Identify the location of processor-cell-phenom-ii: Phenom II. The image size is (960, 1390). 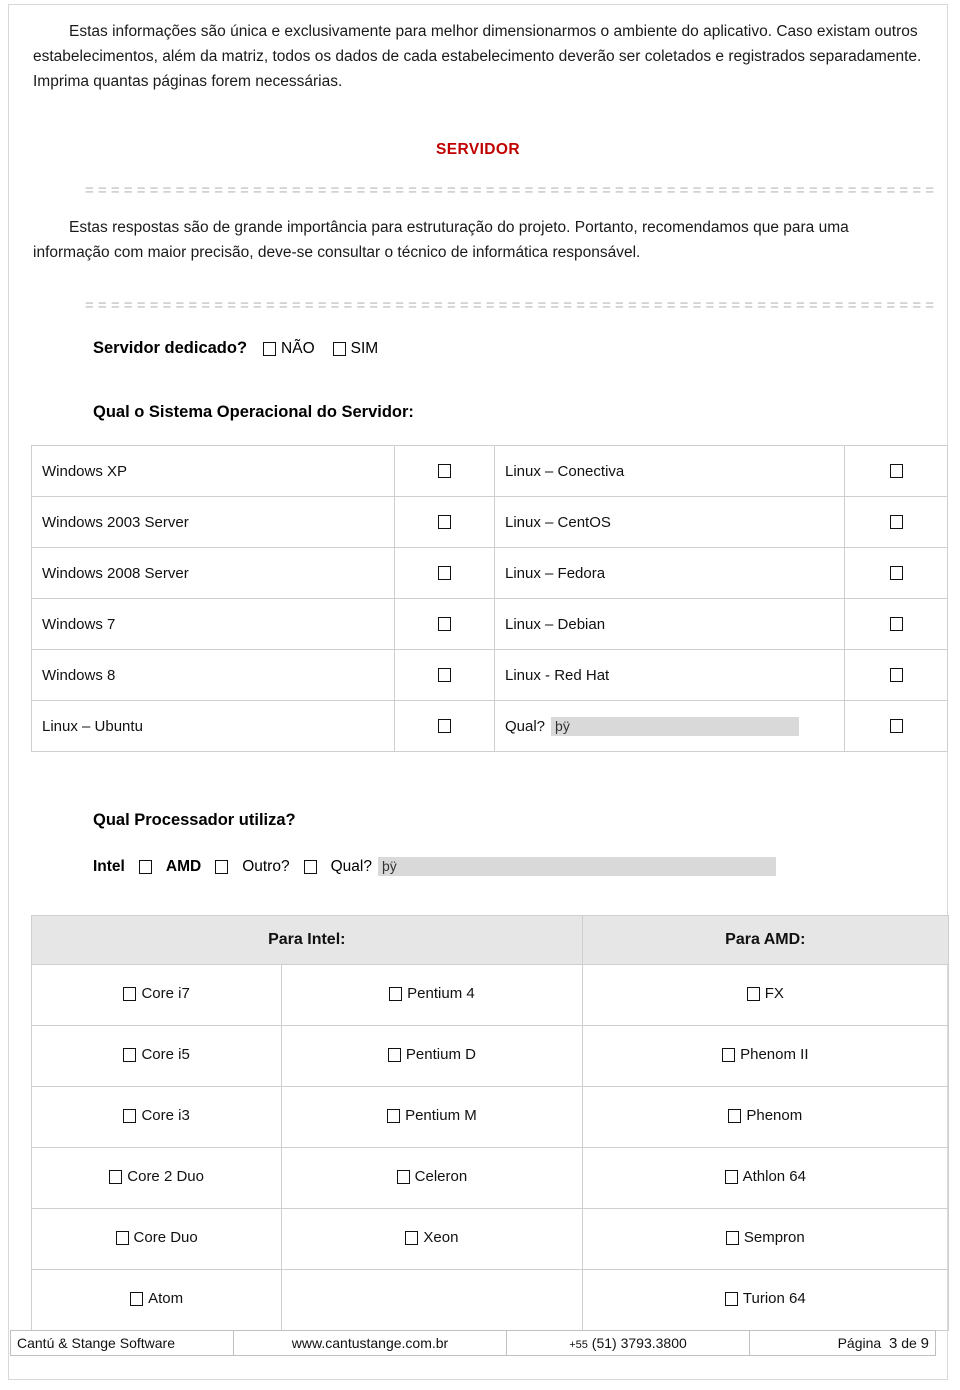
(765, 1056).